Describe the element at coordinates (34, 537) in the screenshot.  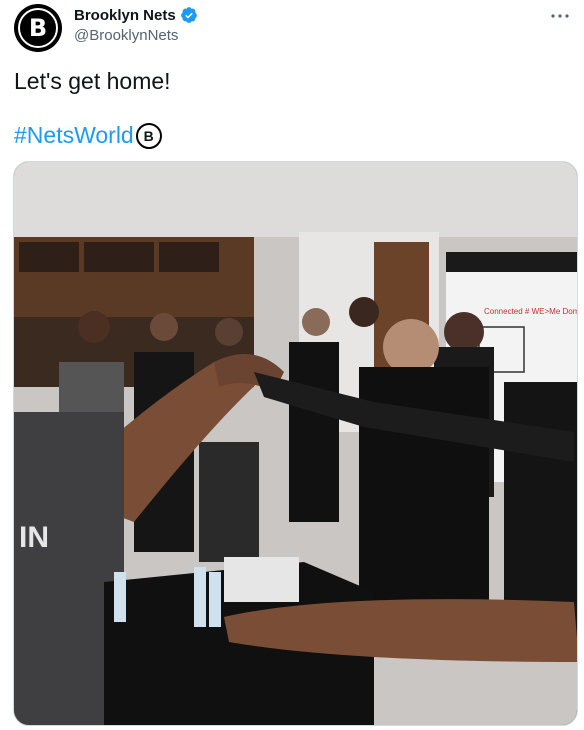
I see `svg-text: IN` at that location.